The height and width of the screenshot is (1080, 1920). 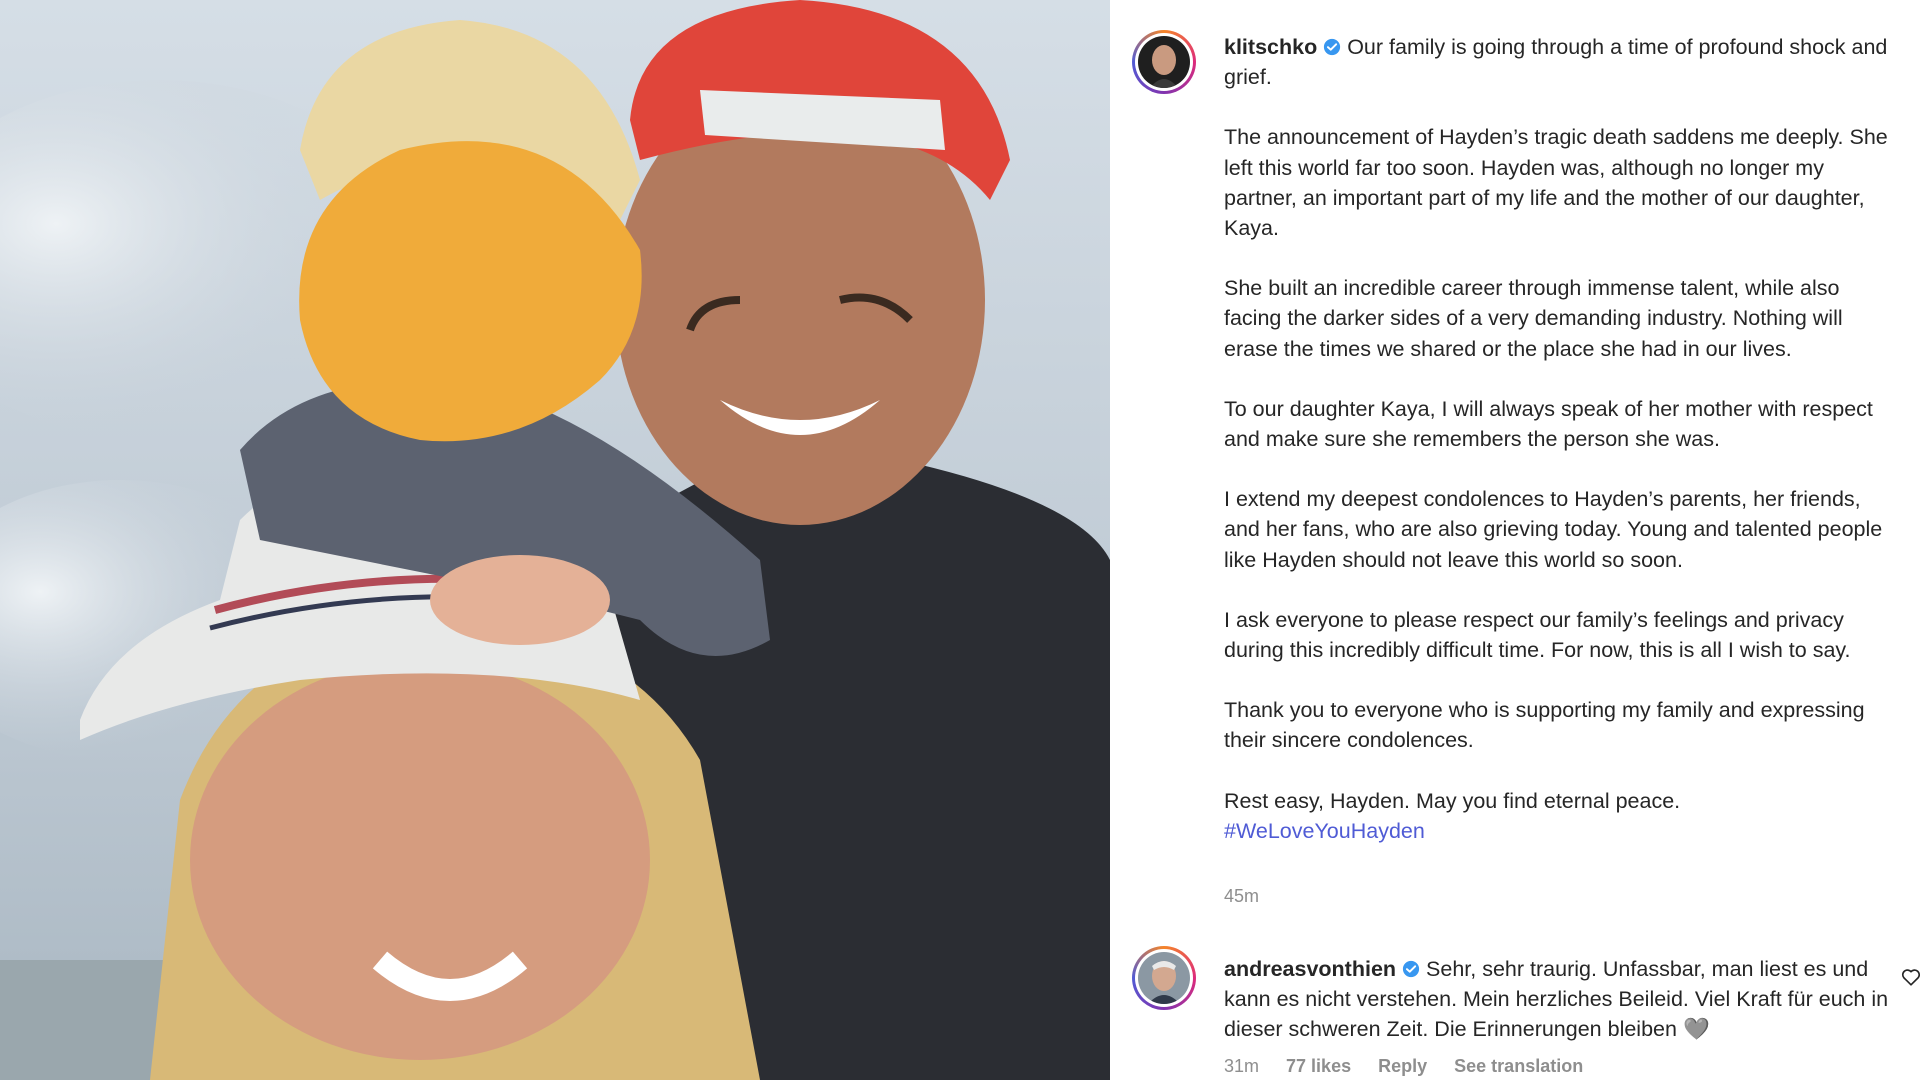 I want to click on comment-meta: 31m 77 likes Reply See translation, so click(x=1414, y=1066).